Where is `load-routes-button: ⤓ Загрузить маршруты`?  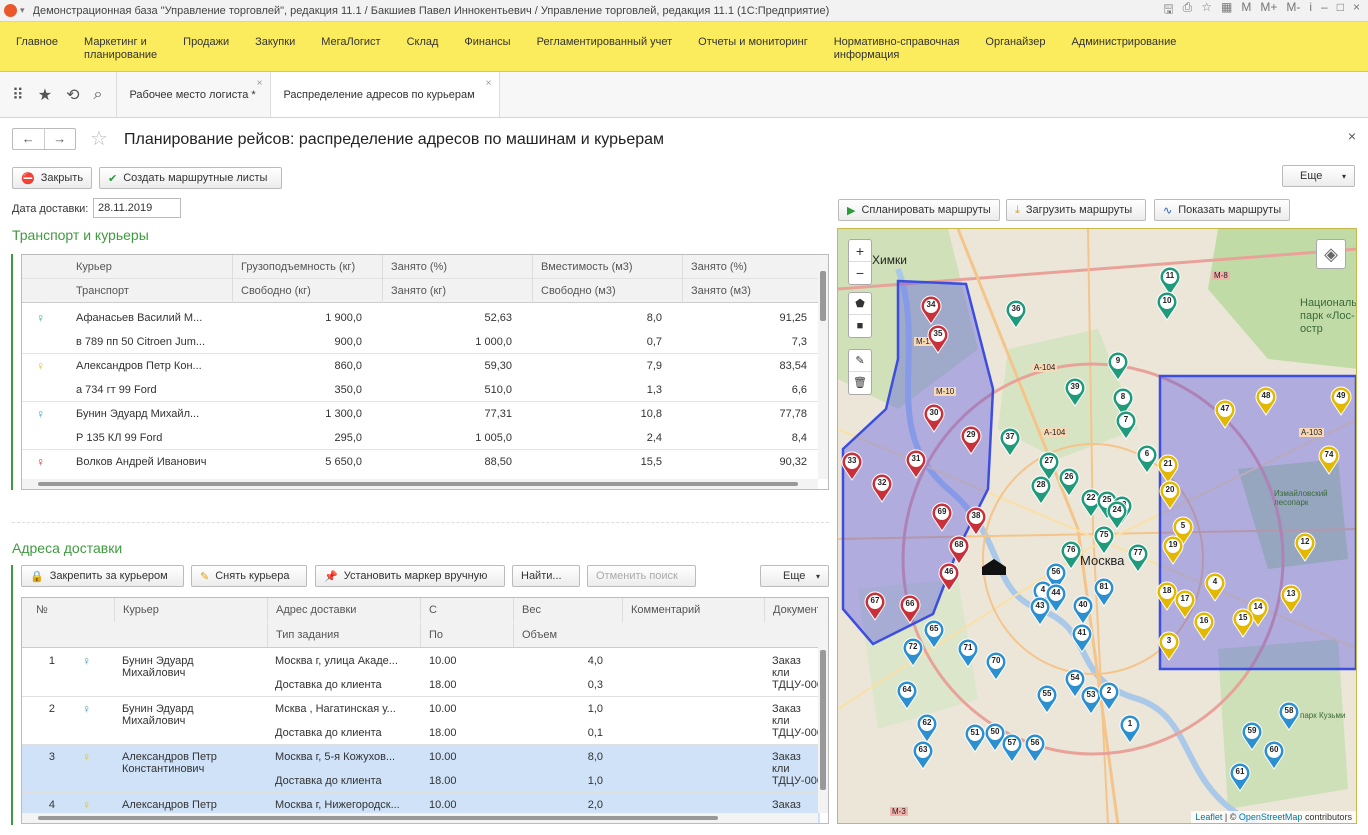 load-routes-button: ⤓ Загрузить маршруты is located at coordinates (1076, 210).